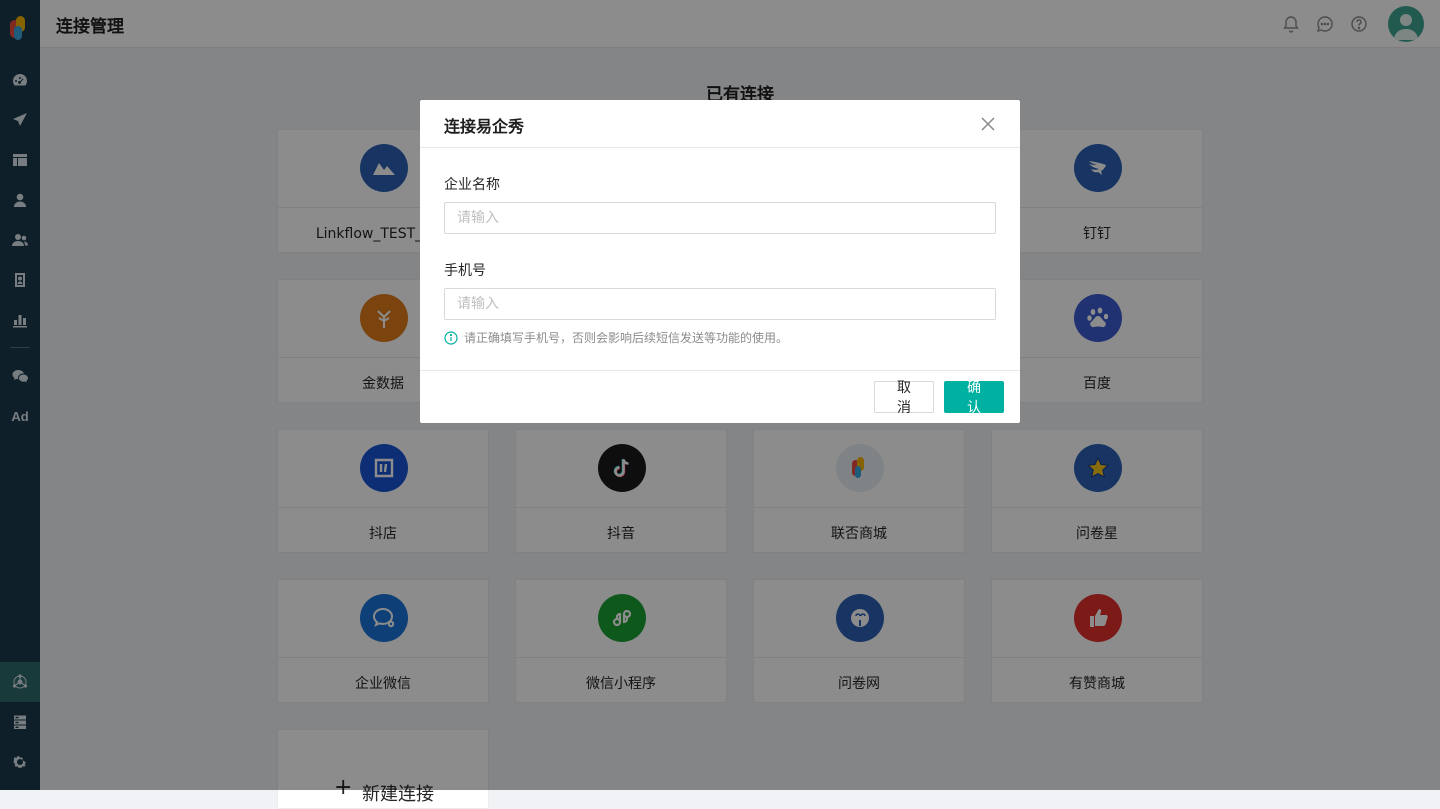 This screenshot has width=1440, height=809. What do you see at coordinates (451, 337) in the screenshot?
I see `info-icon` at bounding box center [451, 337].